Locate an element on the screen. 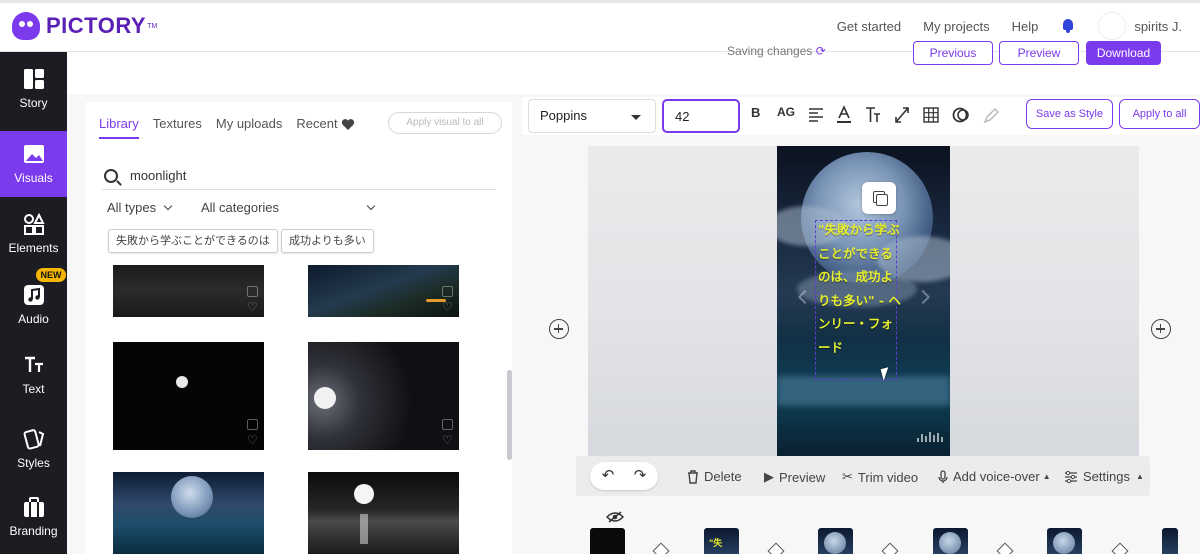 The width and height of the screenshot is (1200, 554). add-scene-before-button is located at coordinates (559, 329).